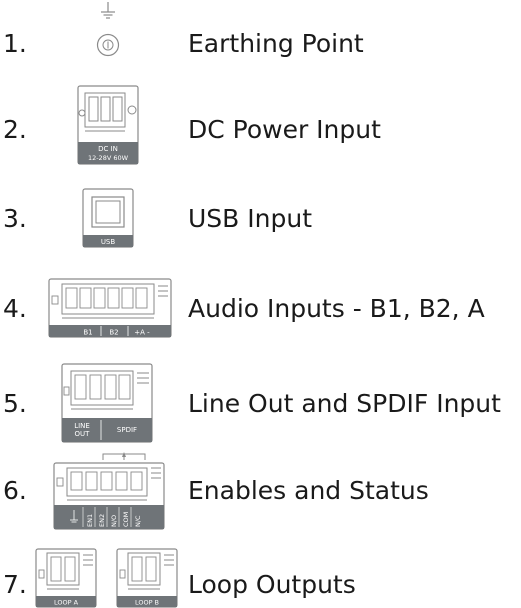 The width and height of the screenshot is (521, 608). What do you see at coordinates (308, 490) in the screenshot?
I see `item-label: Enables and Status` at bounding box center [308, 490].